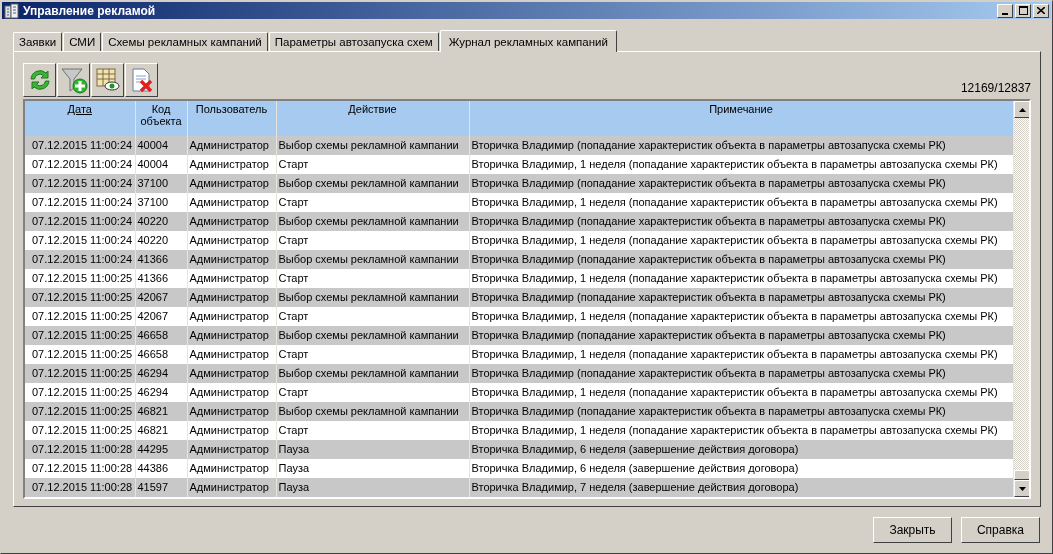 Image resolution: width=1053 pixels, height=554 pixels. I want to click on column-header: Действие, so click(372, 118).